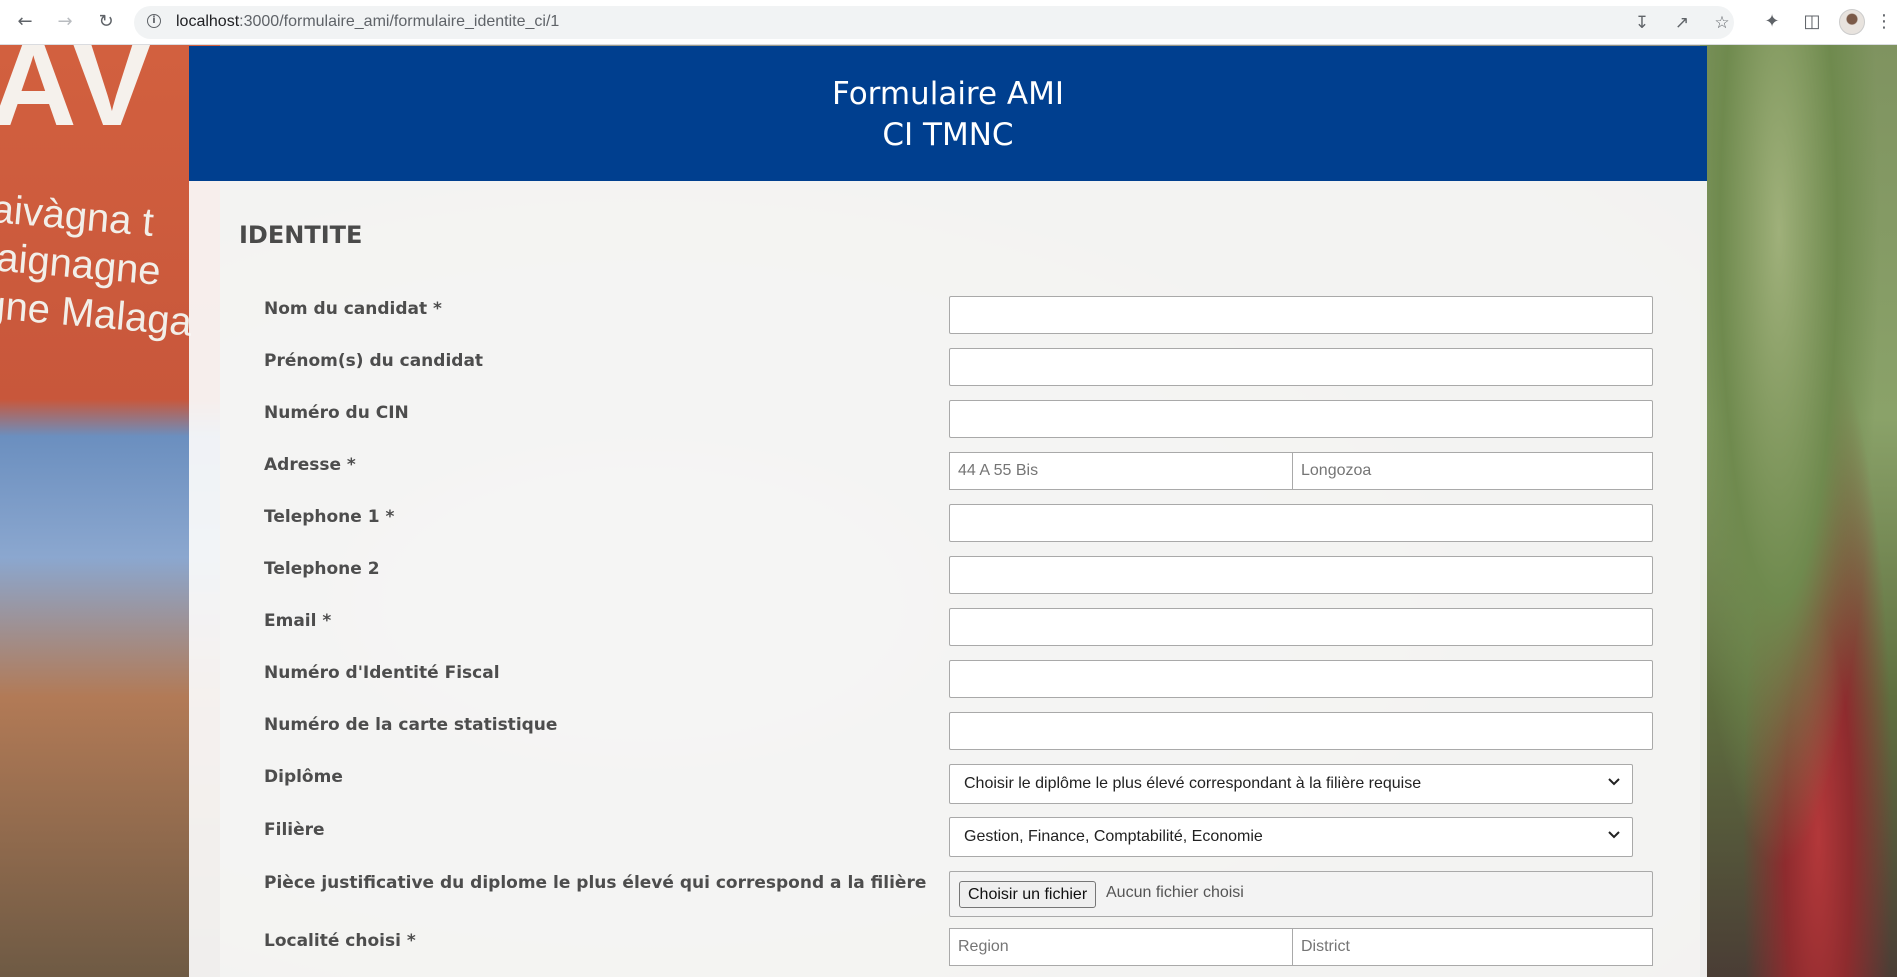 Image resolution: width=1897 pixels, height=977 pixels. What do you see at coordinates (154, 21) in the screenshot?
I see `site-info-icon: i` at bounding box center [154, 21].